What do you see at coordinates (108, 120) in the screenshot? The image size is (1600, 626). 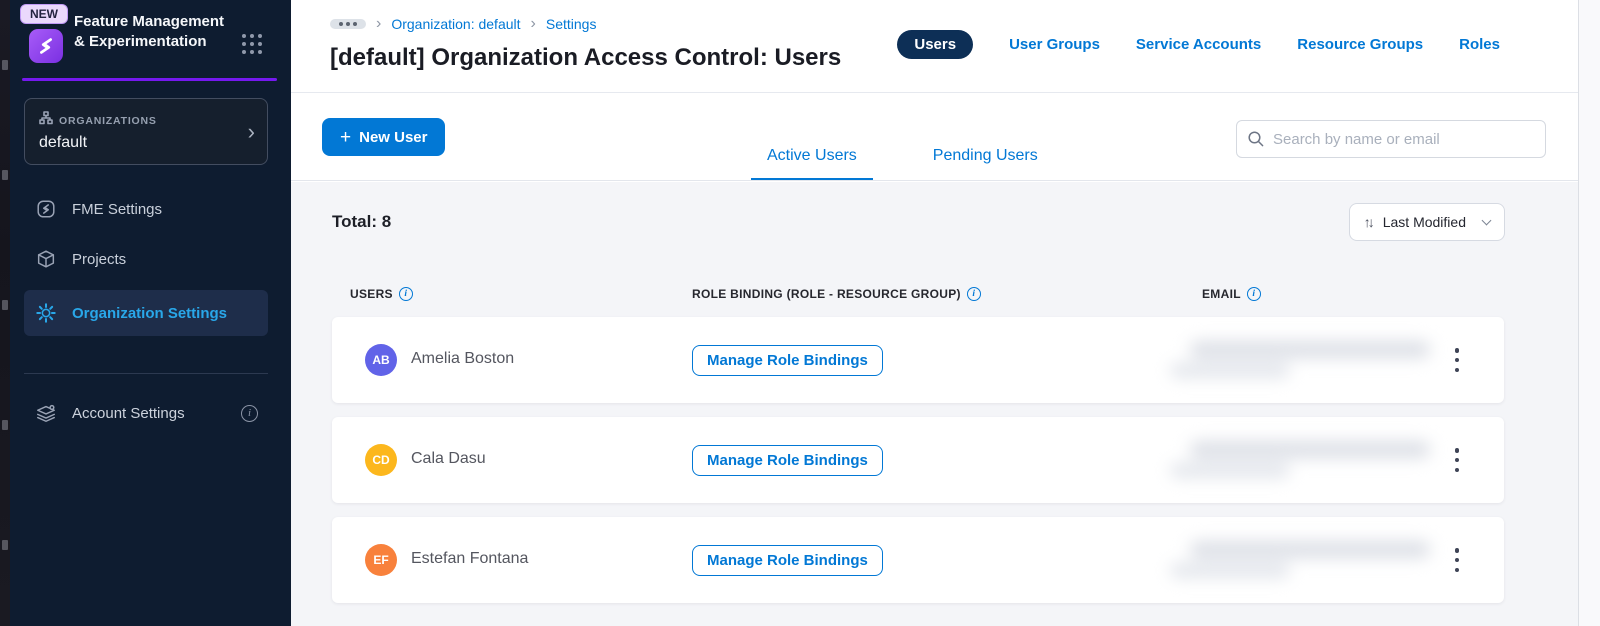 I see `org-selector-label: ORGANIZATIONS` at bounding box center [108, 120].